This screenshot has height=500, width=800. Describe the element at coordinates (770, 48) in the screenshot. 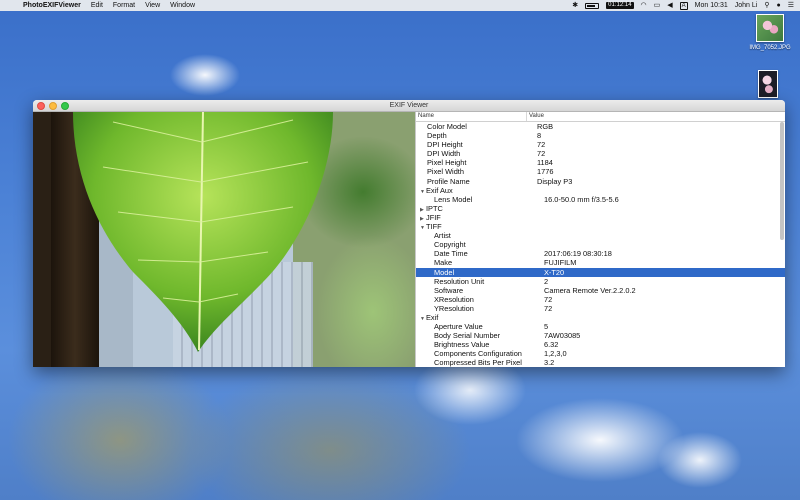

I see `desktop-file-label: IMG_7052.JPG` at that location.